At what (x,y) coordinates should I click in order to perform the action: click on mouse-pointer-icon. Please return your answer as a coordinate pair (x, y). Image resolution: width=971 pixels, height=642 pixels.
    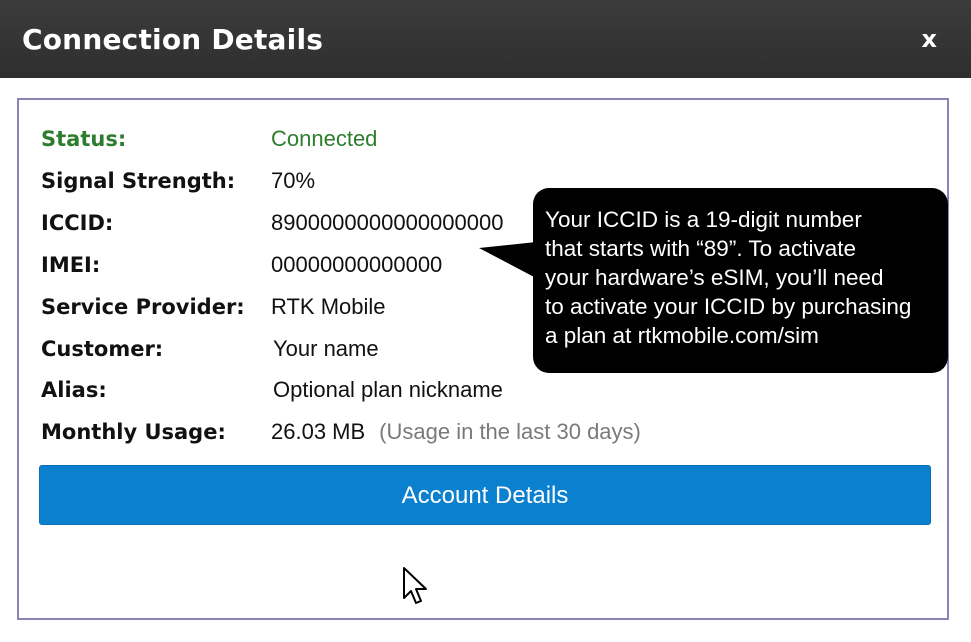
    Looking at the image, I should click on (415, 585).